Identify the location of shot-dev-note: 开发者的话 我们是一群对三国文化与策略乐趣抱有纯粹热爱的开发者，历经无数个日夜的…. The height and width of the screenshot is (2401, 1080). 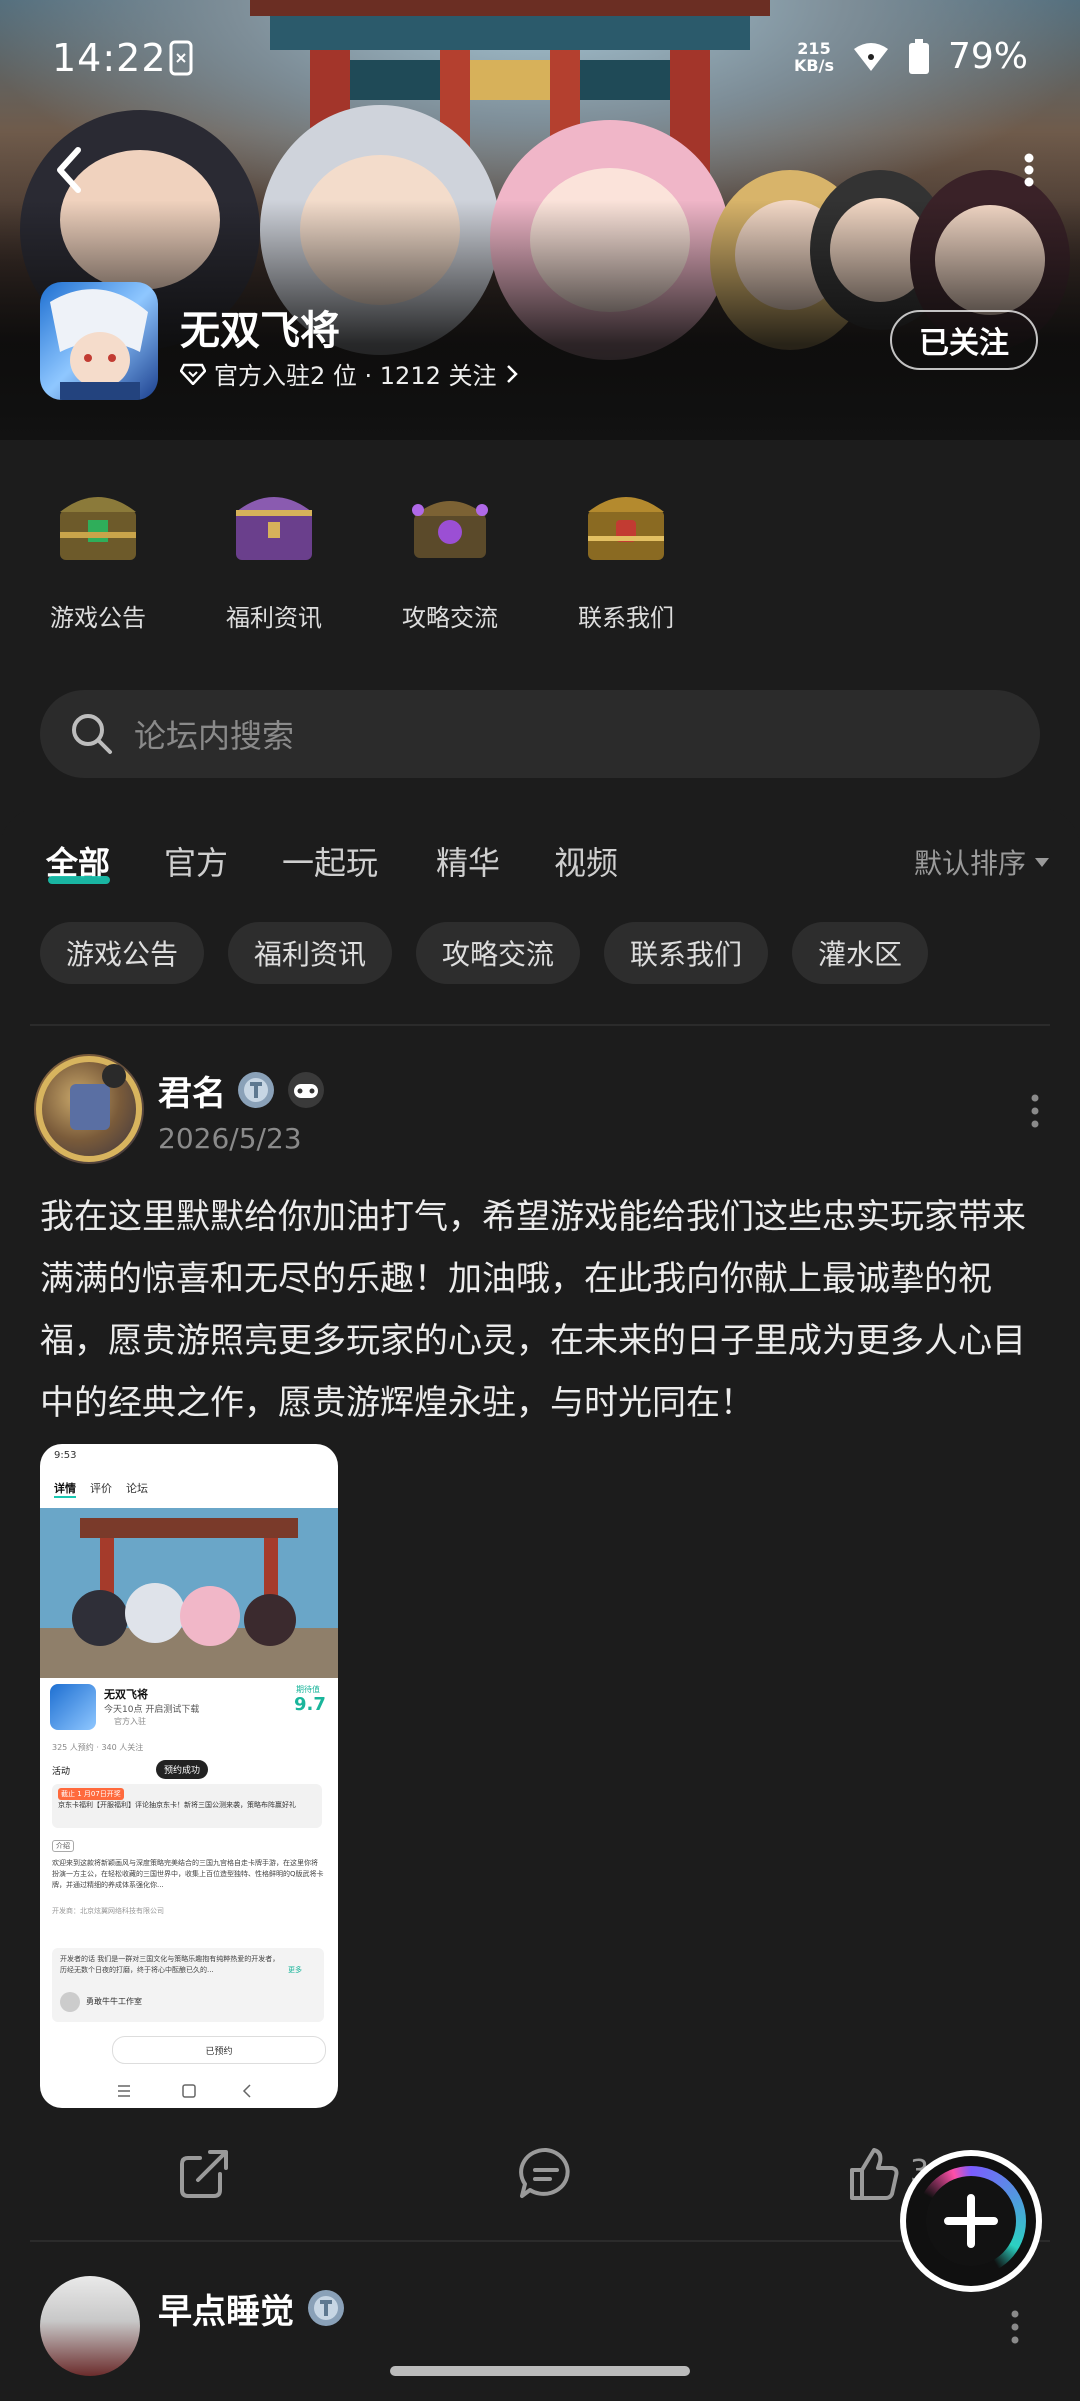
(170, 1964).